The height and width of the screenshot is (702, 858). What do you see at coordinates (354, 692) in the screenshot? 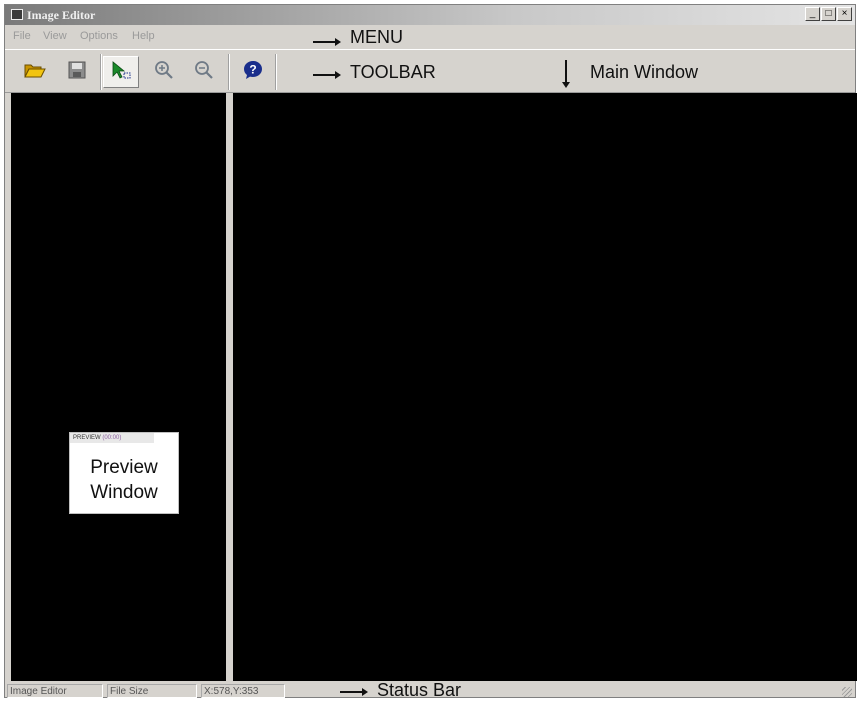
I see `status-bar-arrow-icon` at bounding box center [354, 692].